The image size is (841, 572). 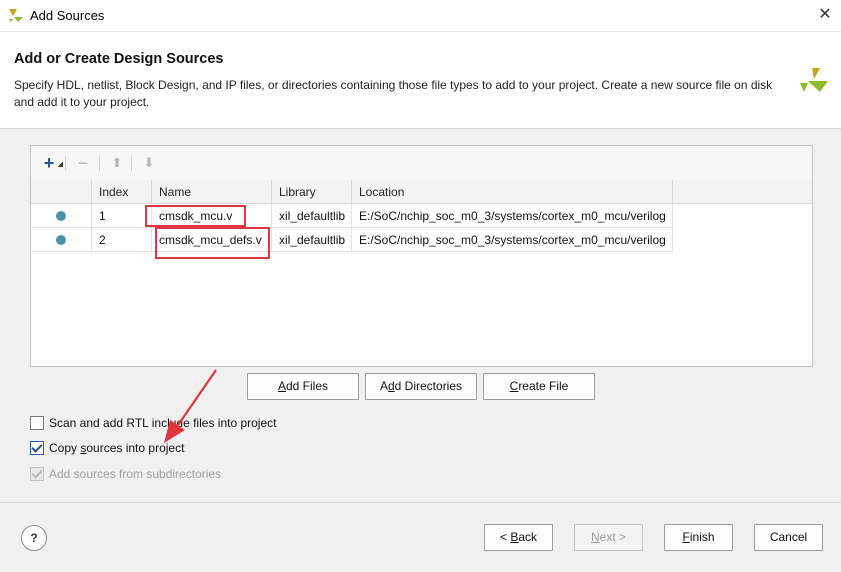 I want to click on move-up-icon: ⬆, so click(x=117, y=163).